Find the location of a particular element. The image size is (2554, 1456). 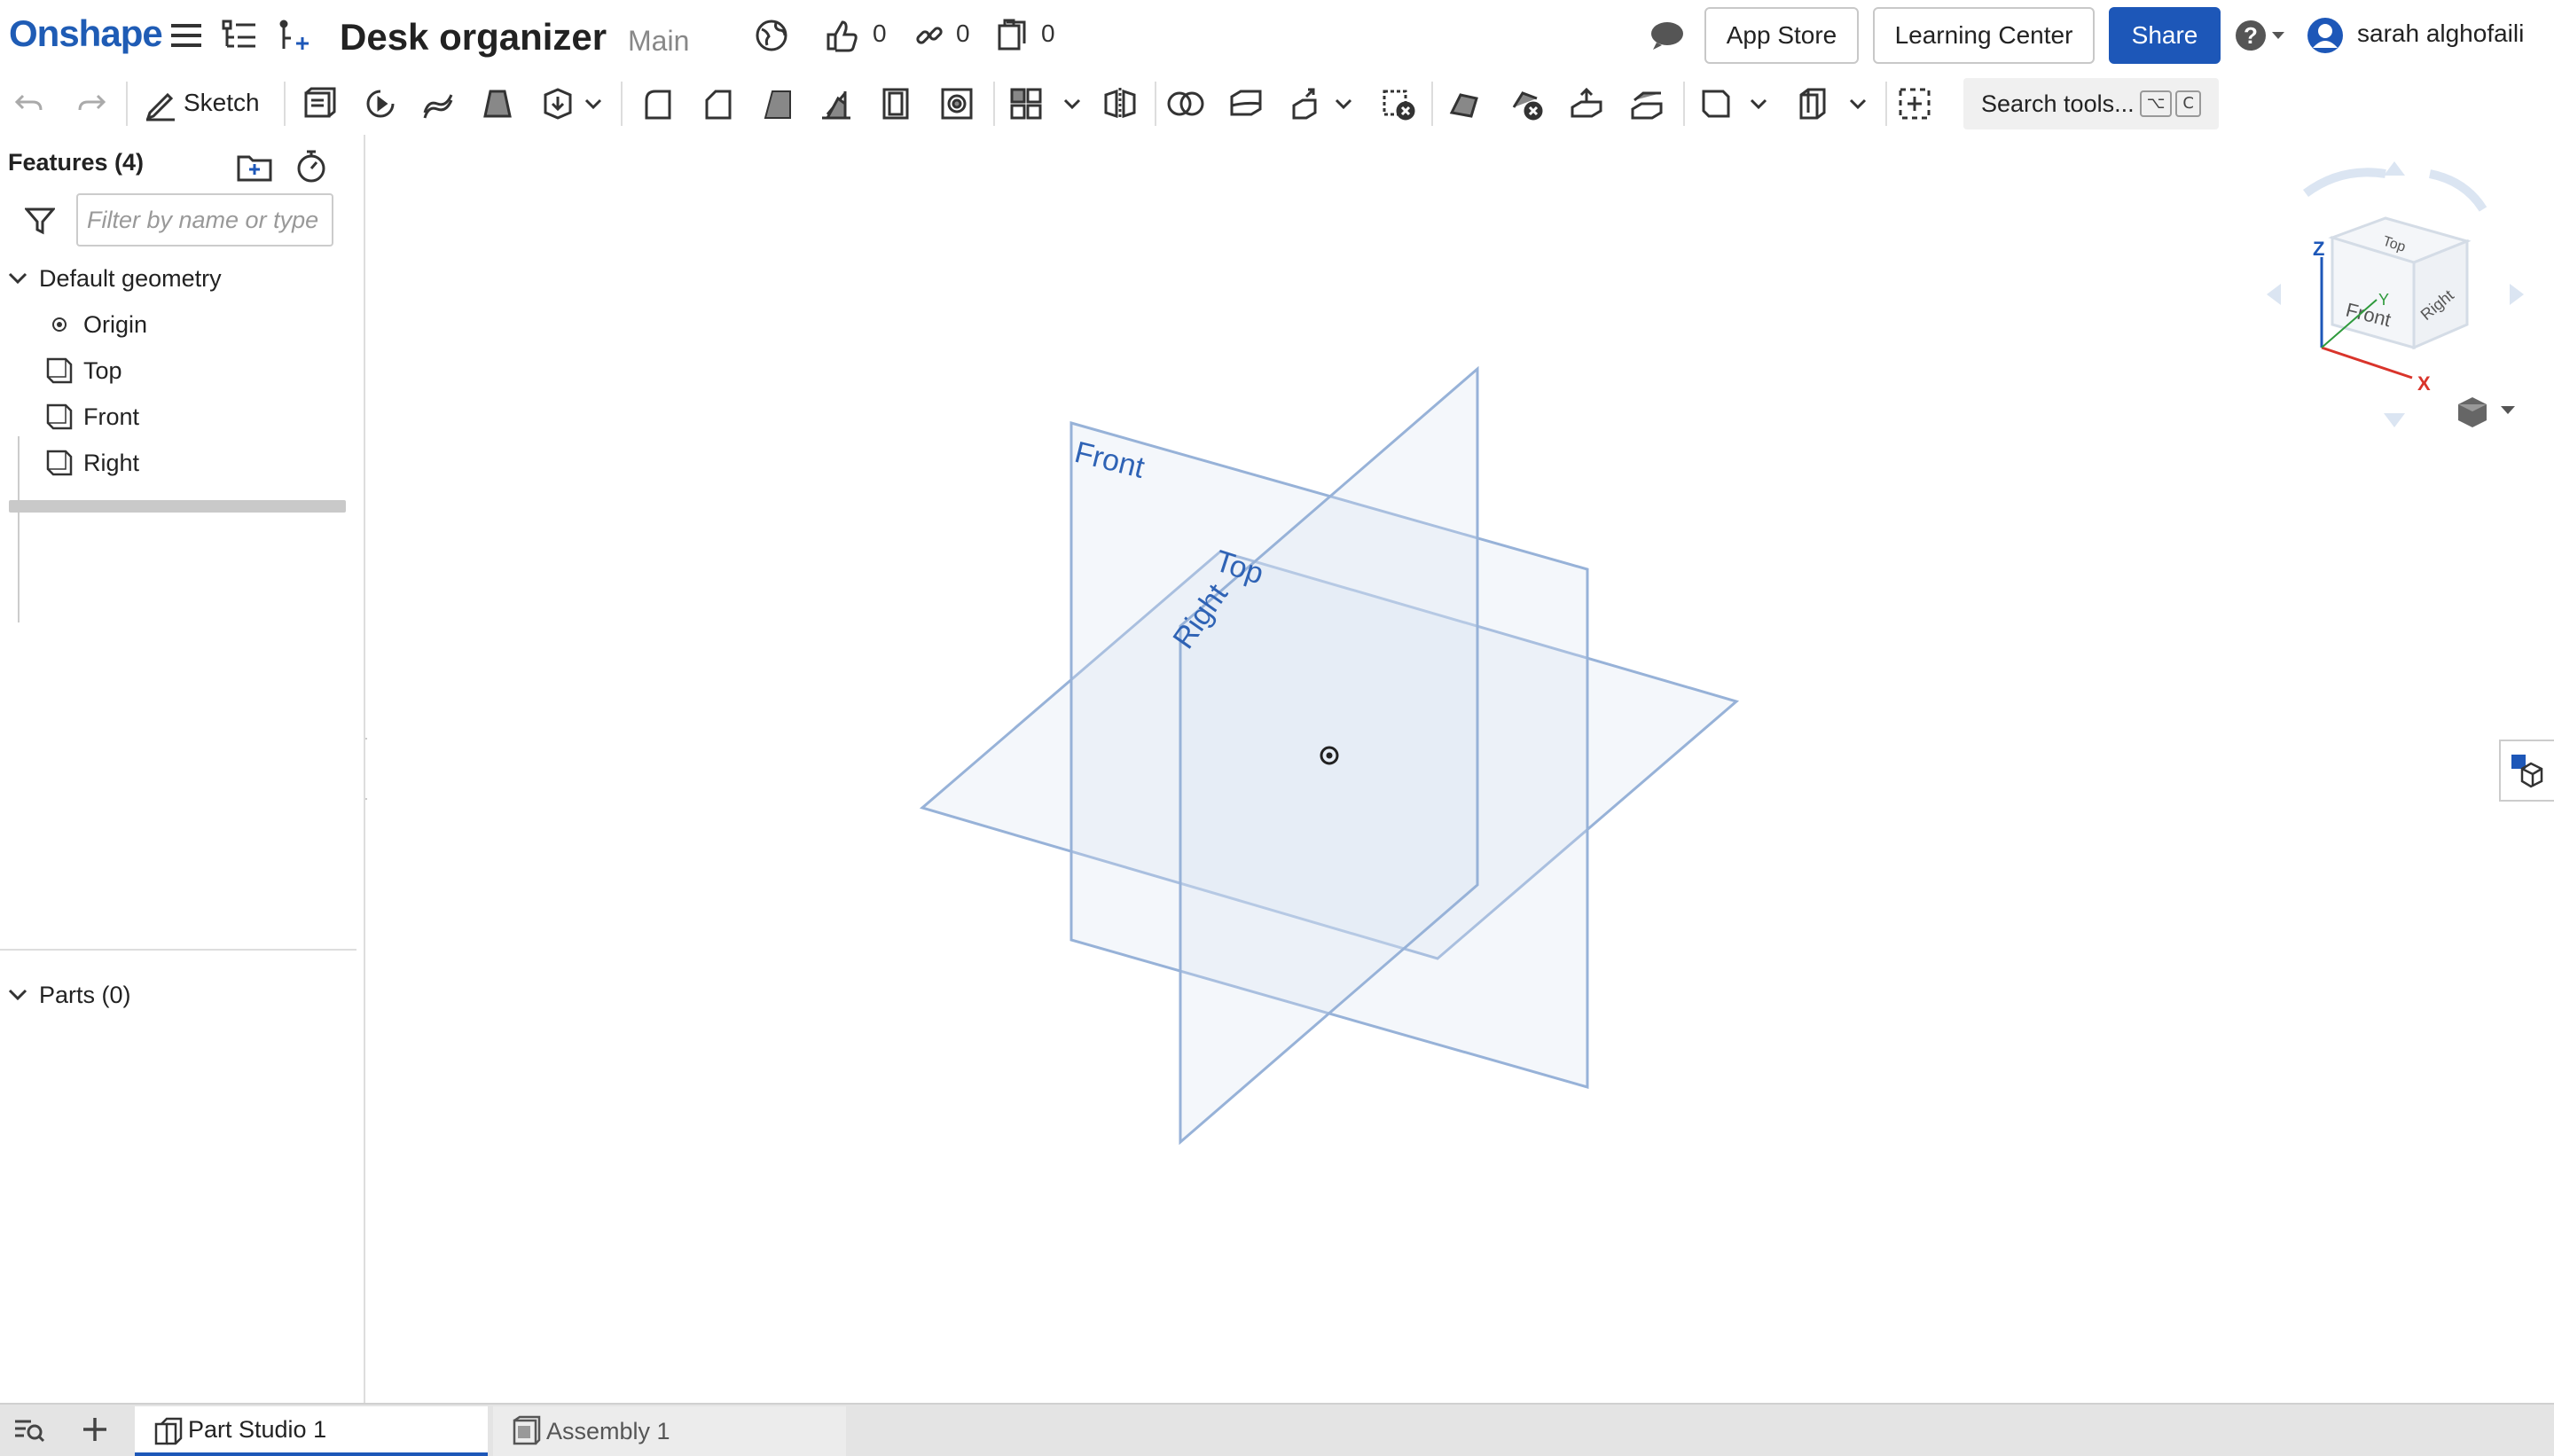

mate-connector-icon is located at coordinates (1813, 104).